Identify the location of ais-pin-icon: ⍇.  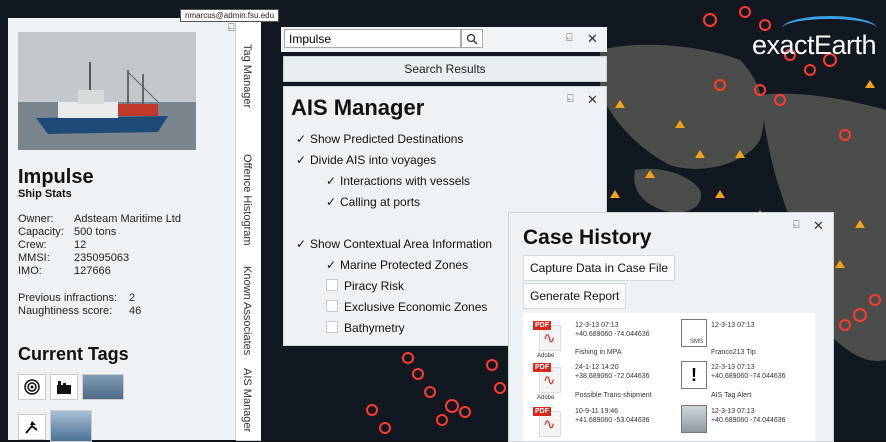
(570, 99).